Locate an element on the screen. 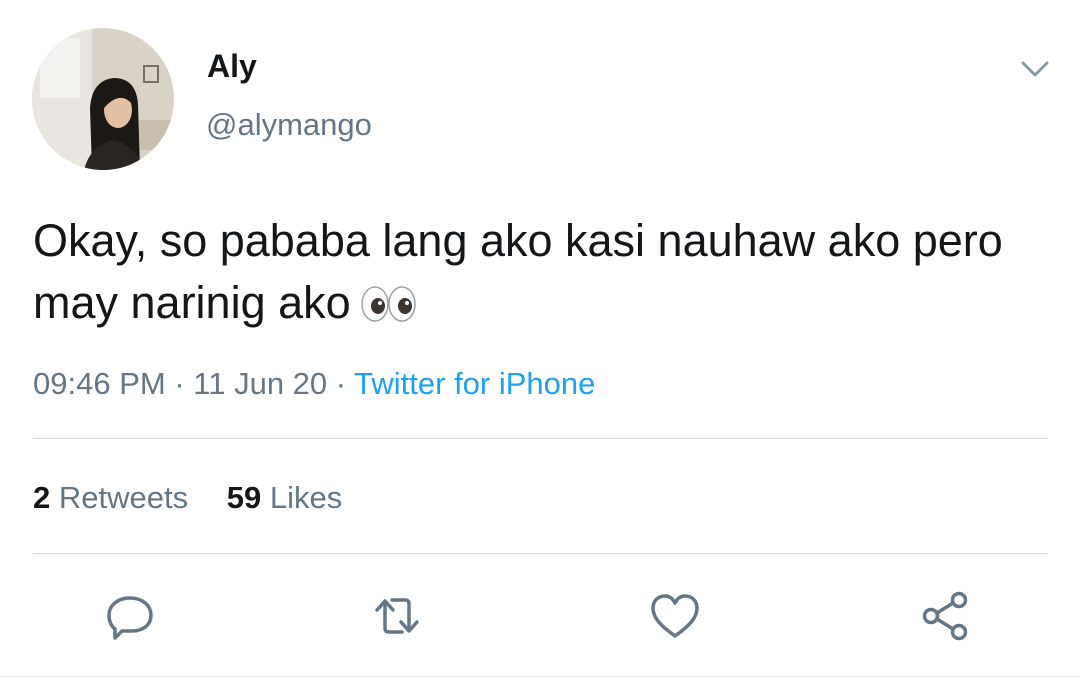 The width and height of the screenshot is (1080, 694). tweet-source-link: Twitter for iPhone is located at coordinates (474, 383).